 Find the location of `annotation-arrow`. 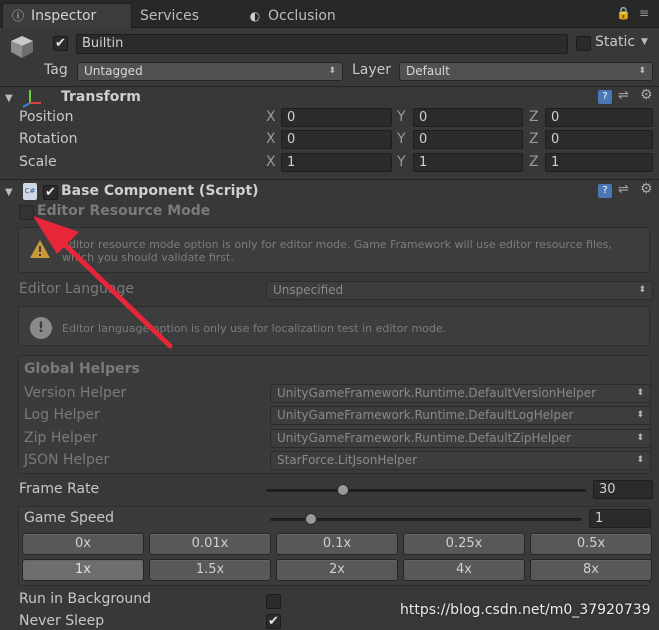

annotation-arrow is located at coordinates (103, 282).